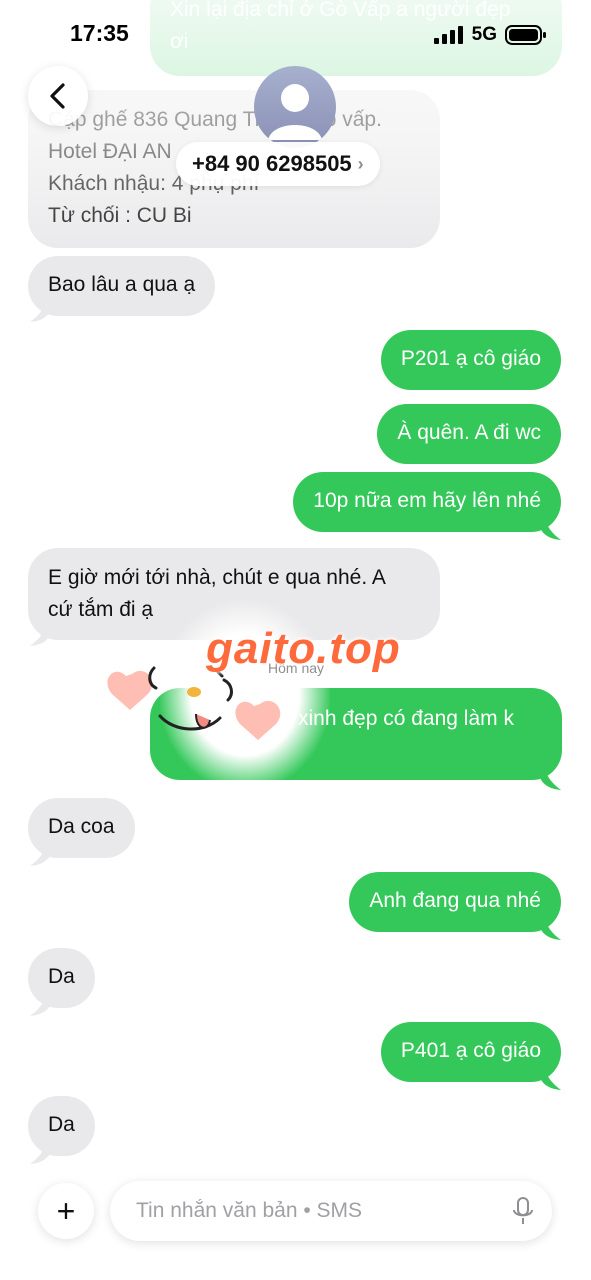 This screenshot has width=591, height=1280. I want to click on contact-avatar, so click(295, 107).